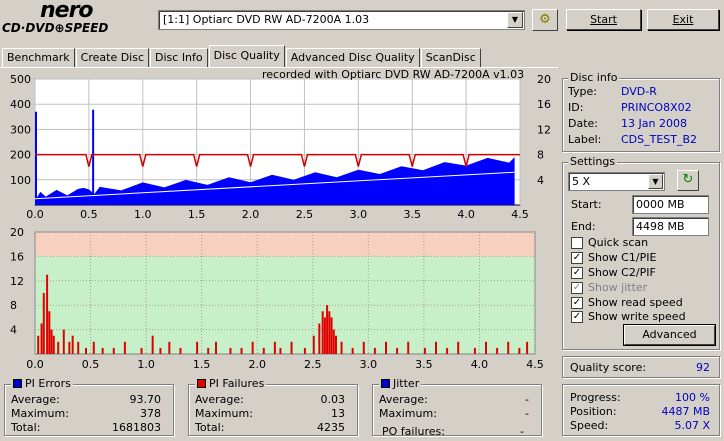 The width and height of the screenshot is (724, 441). Describe the element at coordinates (219, 399) in the screenshot. I see `pi-failures-avg-label: Average:` at that location.